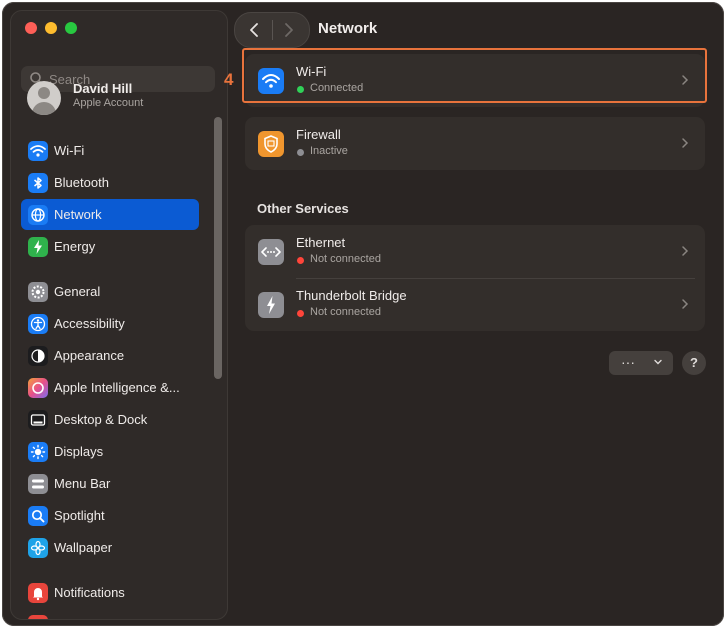 Image resolution: width=727 pixels, height=629 pixels. What do you see at coordinates (272, 30) in the screenshot?
I see `history-nav` at bounding box center [272, 30].